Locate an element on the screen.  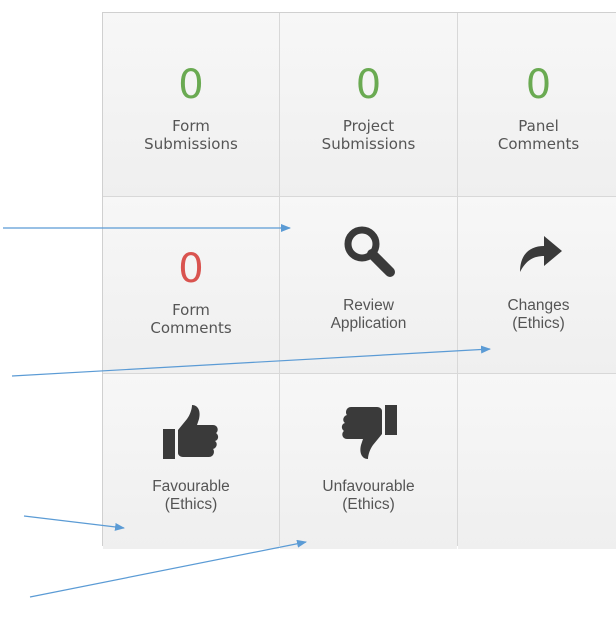
unfavourable-ethics-tile: Unfavourable (Ethics) is located at coordinates (368, 461).